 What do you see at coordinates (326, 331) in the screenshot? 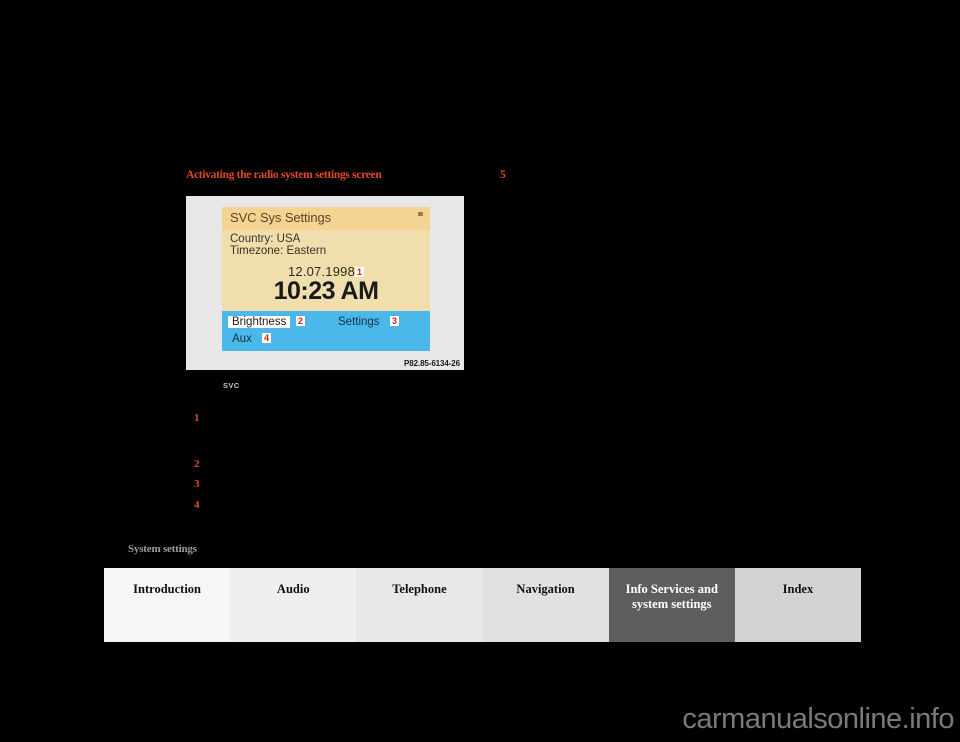
I see `screen-softkey-bar: Brightness 2 Settings 3 Aux 4` at bounding box center [326, 331].